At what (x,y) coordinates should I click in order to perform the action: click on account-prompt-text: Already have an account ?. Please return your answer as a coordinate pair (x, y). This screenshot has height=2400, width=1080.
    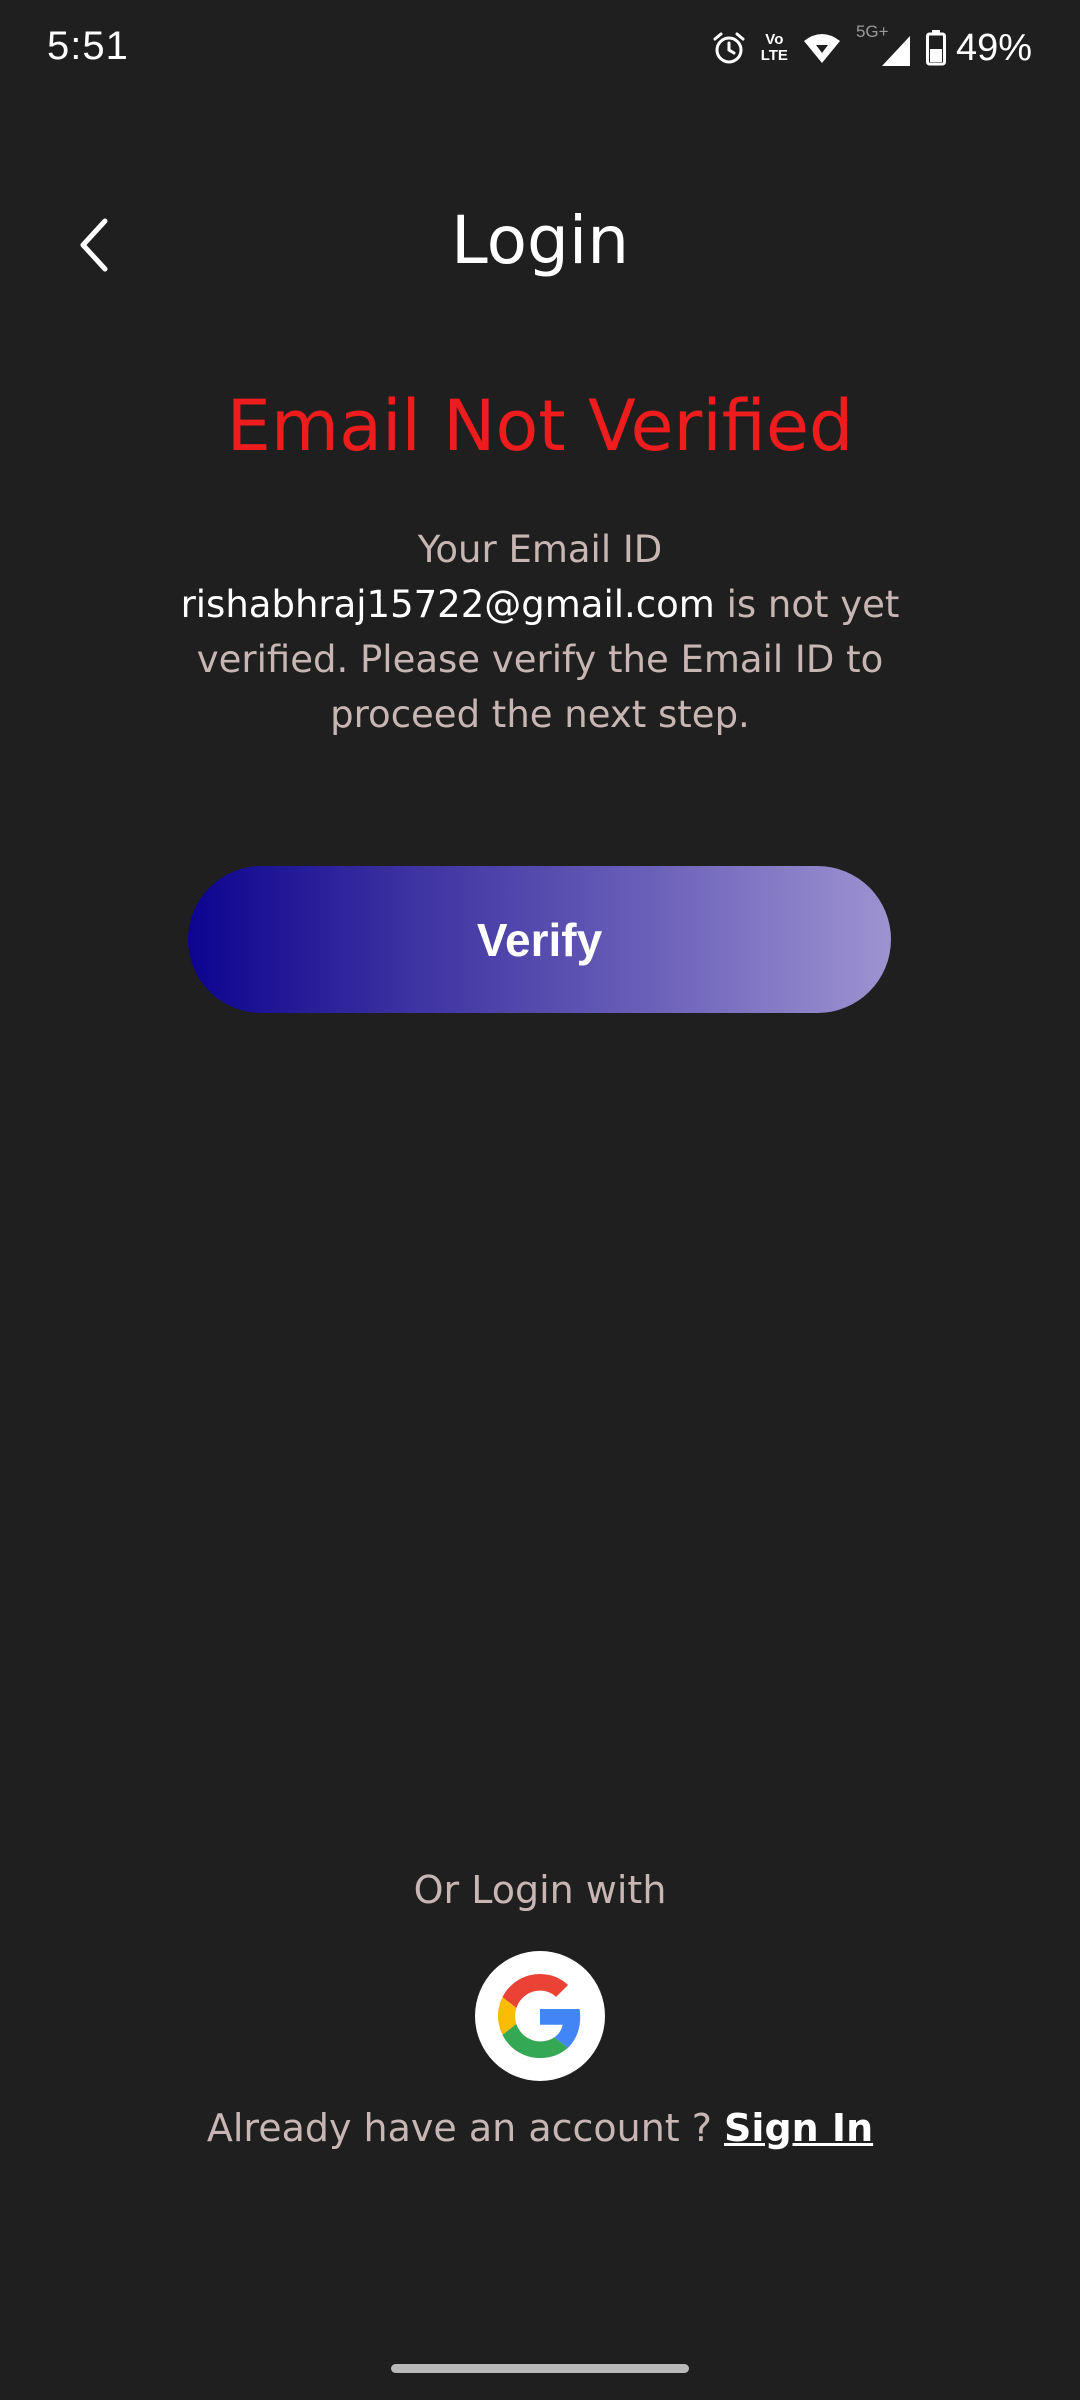
    Looking at the image, I should click on (465, 2128).